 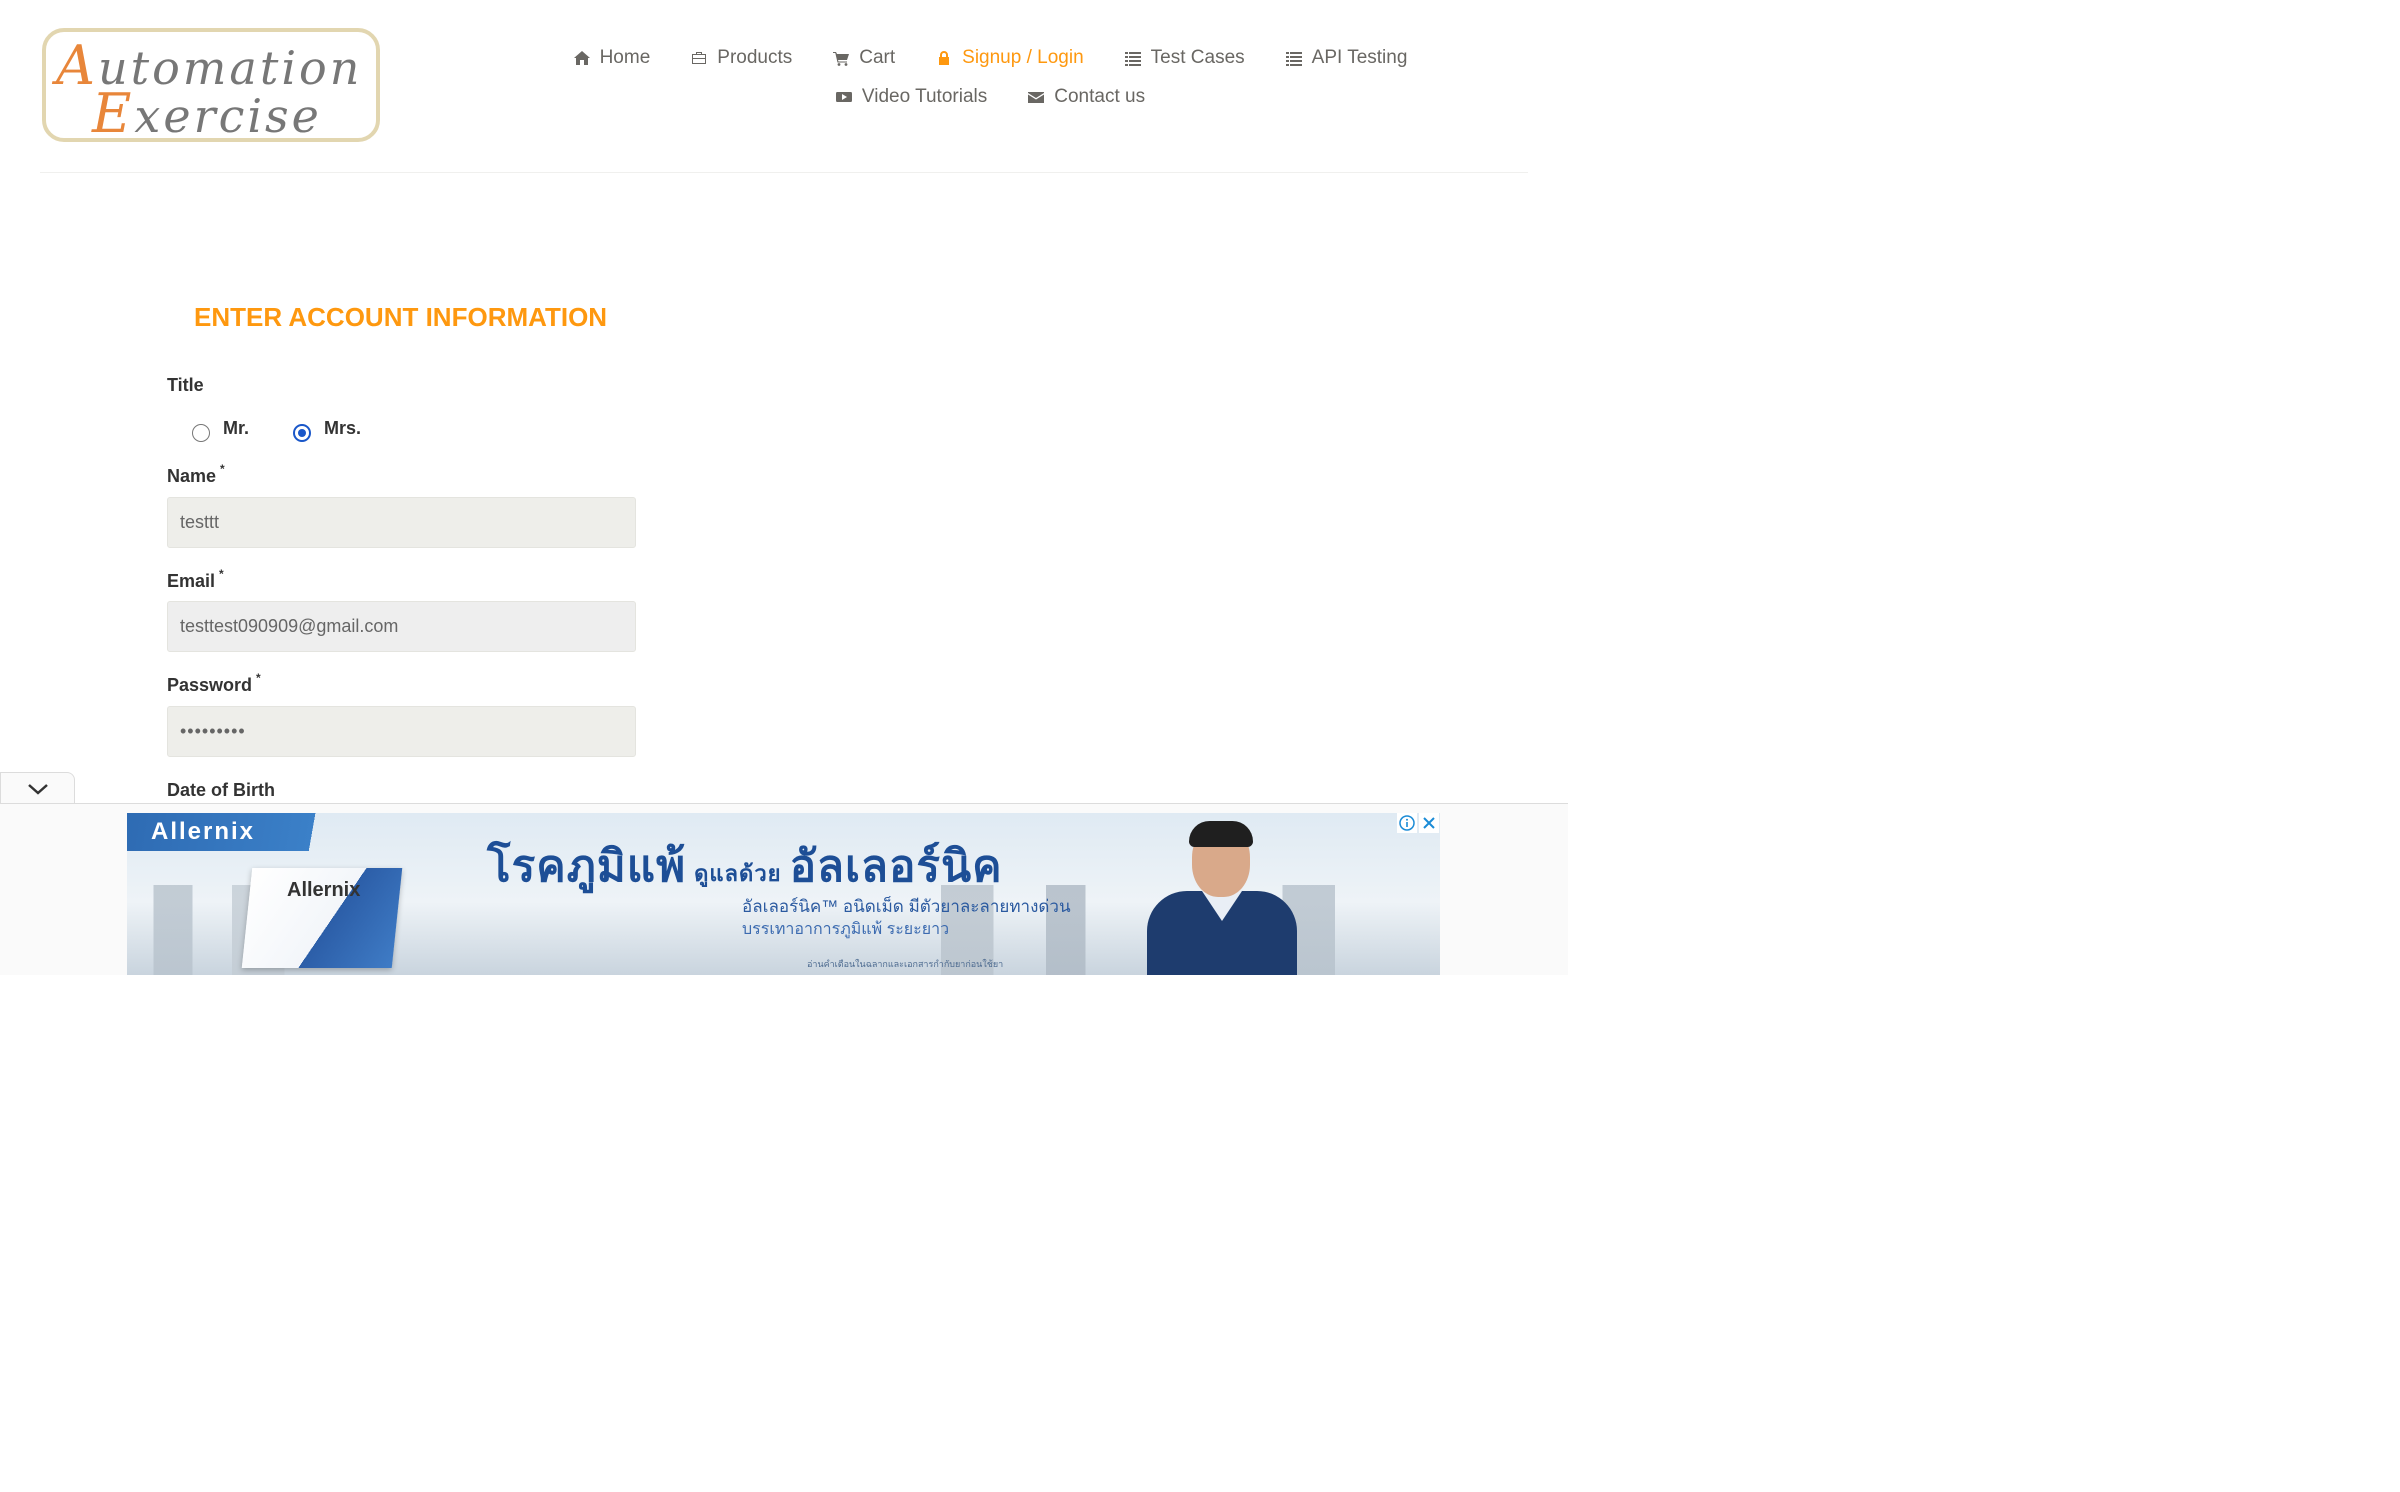 What do you see at coordinates (185, 385) in the screenshot?
I see `title-label: Title` at bounding box center [185, 385].